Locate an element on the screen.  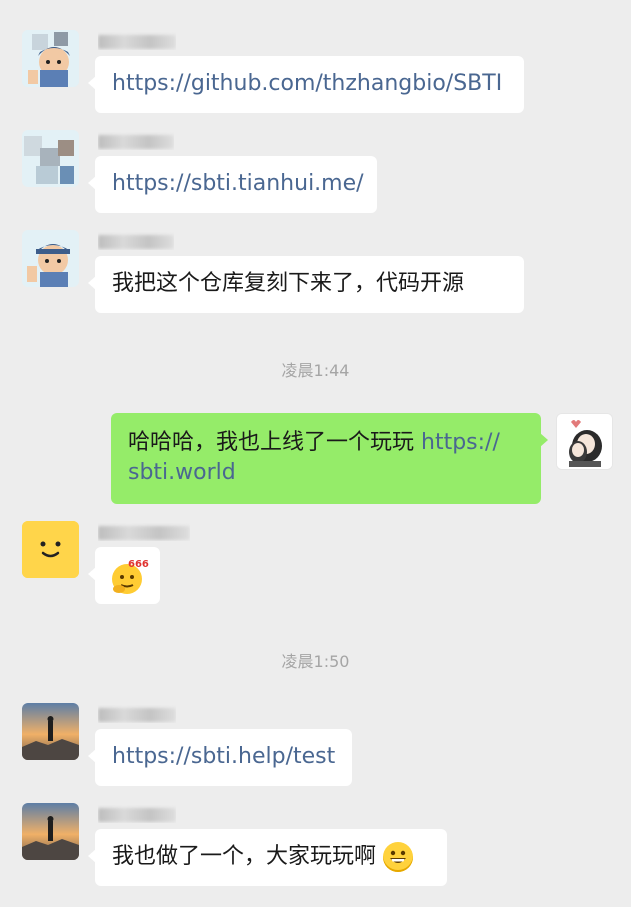
message-bubble: 我也做了一个，大家玩玩啊 is located at coordinates (267, 857).